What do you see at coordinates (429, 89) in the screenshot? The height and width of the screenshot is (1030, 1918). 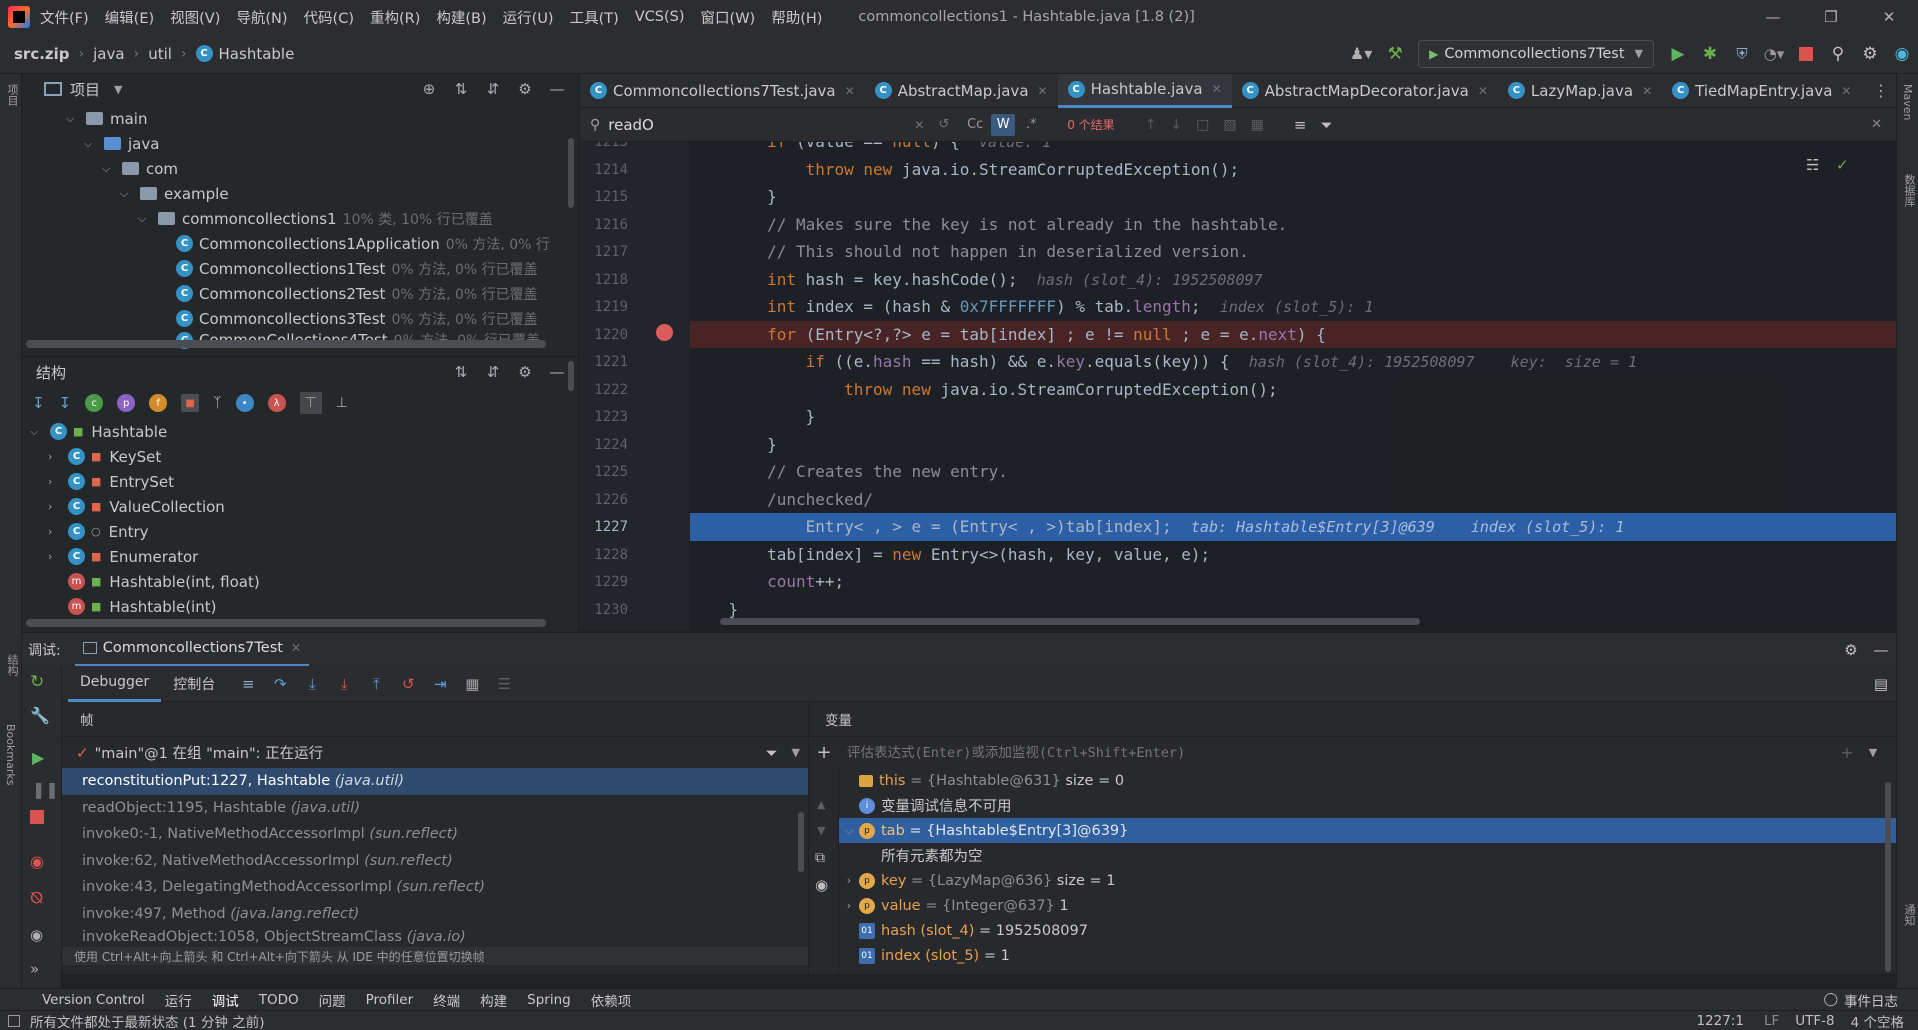 I see `locate-file-icon: ⊕` at bounding box center [429, 89].